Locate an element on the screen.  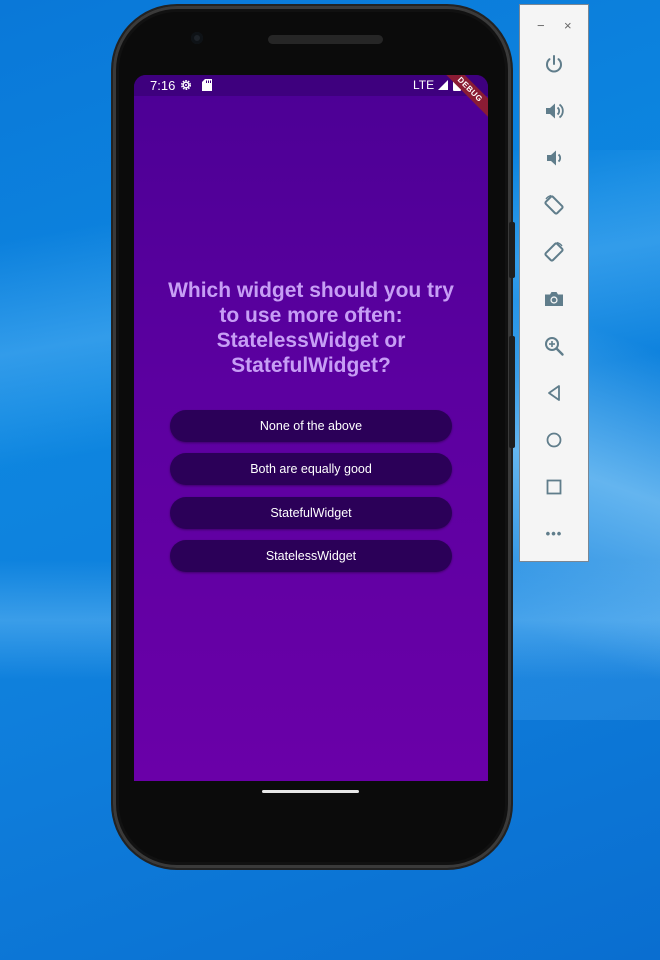
emulator-toolbar: − × ••• is located at coordinates (554, 283).